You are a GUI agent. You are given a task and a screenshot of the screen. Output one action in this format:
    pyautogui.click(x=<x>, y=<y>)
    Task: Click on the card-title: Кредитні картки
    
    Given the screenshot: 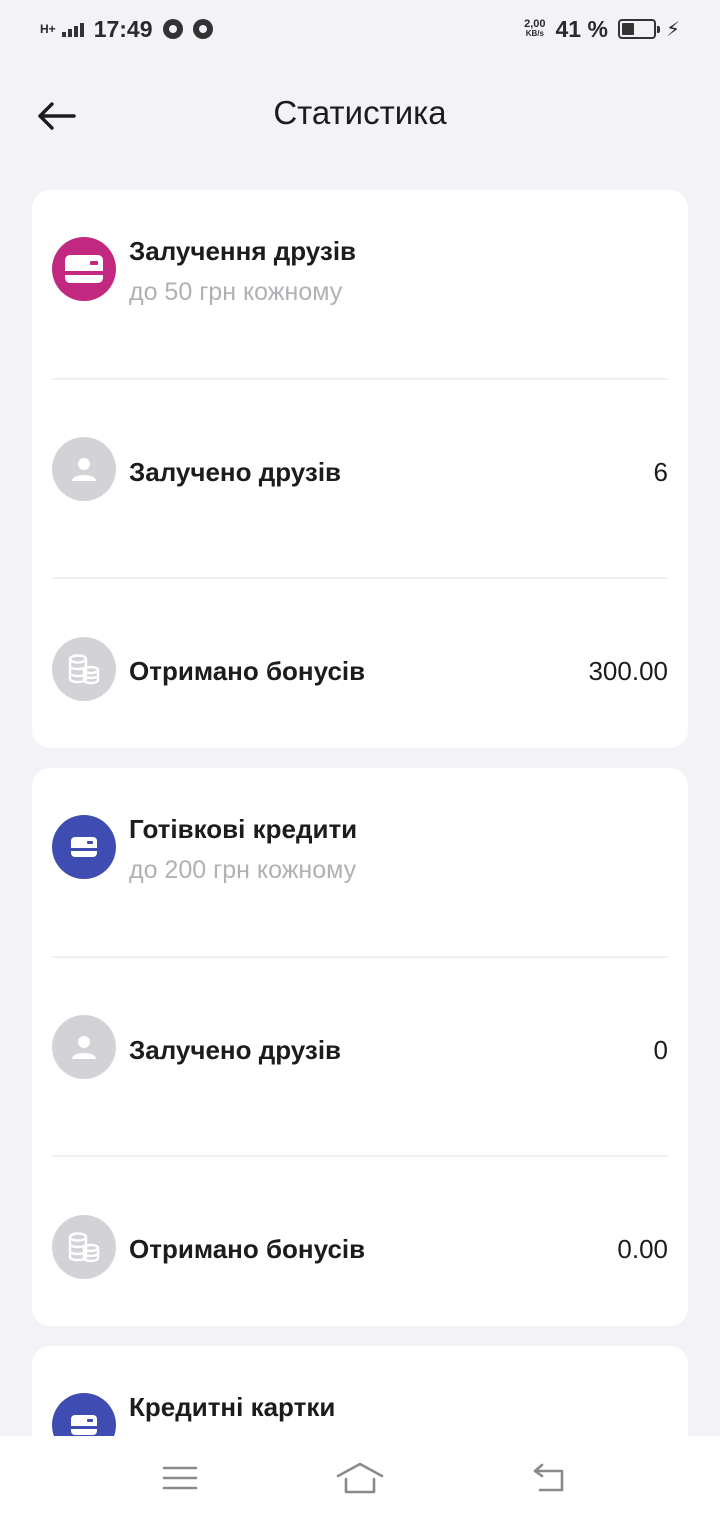 What is the action you would take?
    pyautogui.click(x=232, y=1407)
    